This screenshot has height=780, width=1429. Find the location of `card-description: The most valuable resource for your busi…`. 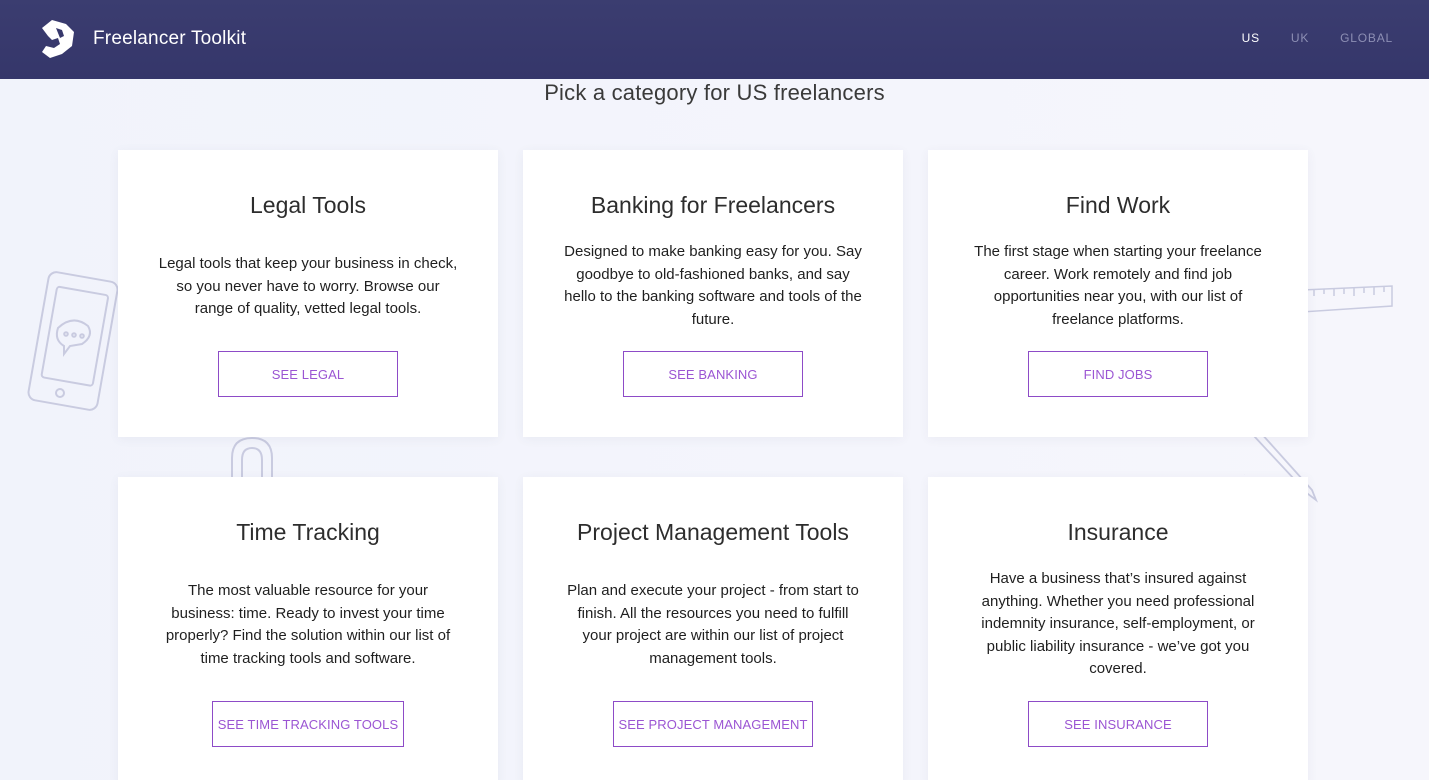

card-description: The most valuable resource for your busi… is located at coordinates (308, 624).